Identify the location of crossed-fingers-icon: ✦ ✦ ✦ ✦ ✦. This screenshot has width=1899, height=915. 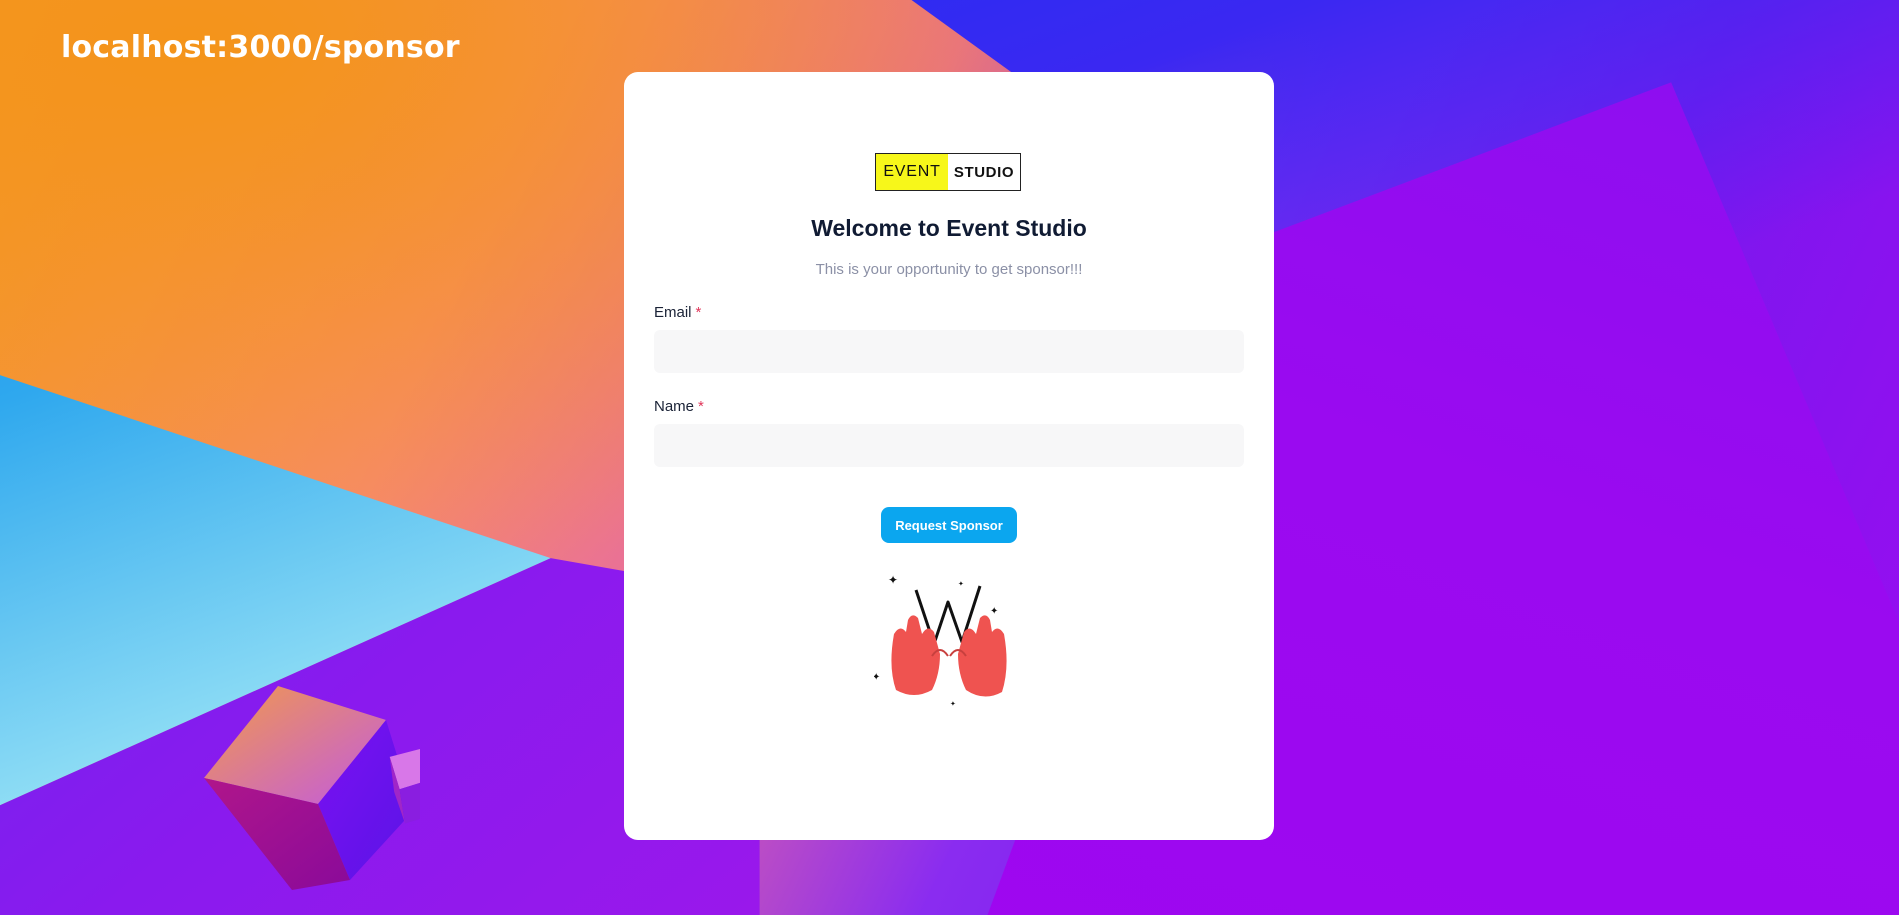
(940, 640).